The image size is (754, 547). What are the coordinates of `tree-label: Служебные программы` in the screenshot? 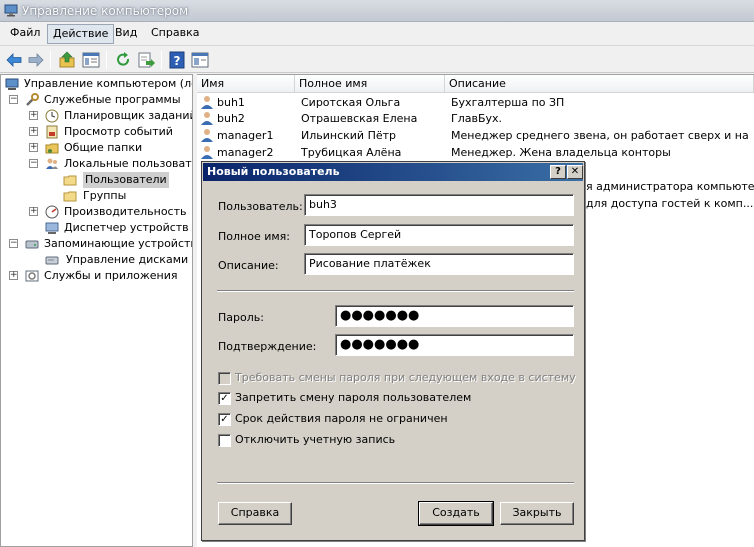 It's located at (112, 99).